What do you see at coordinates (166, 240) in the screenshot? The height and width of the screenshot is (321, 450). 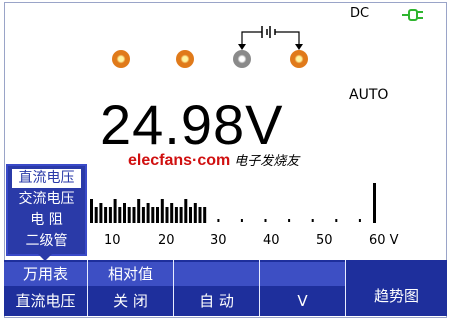 I see `scale-label-20: 20` at bounding box center [166, 240].